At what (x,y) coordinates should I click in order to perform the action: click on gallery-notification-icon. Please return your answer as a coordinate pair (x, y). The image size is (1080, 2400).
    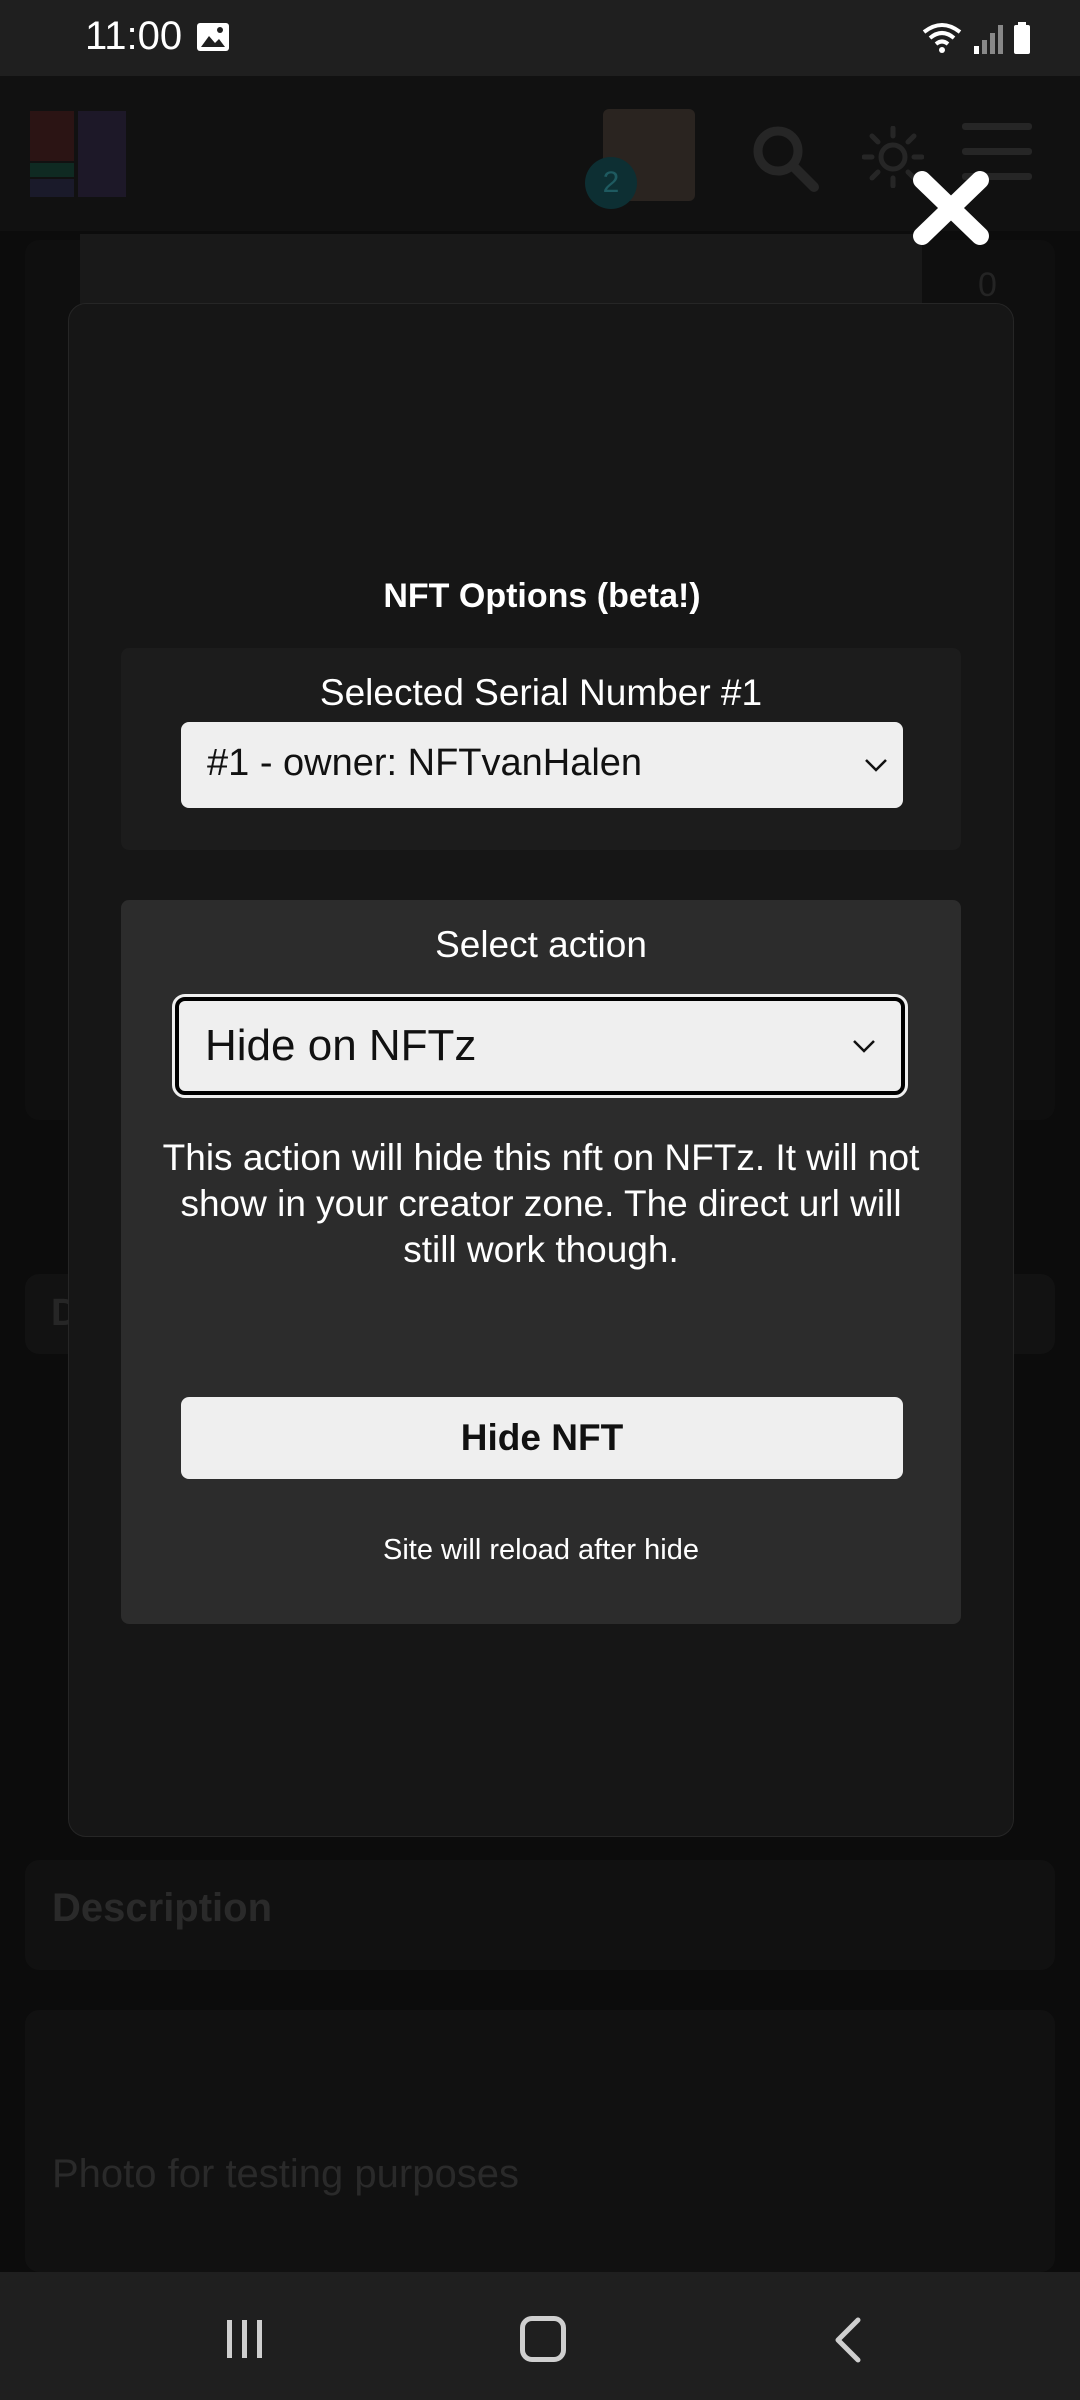
    Looking at the image, I should click on (213, 37).